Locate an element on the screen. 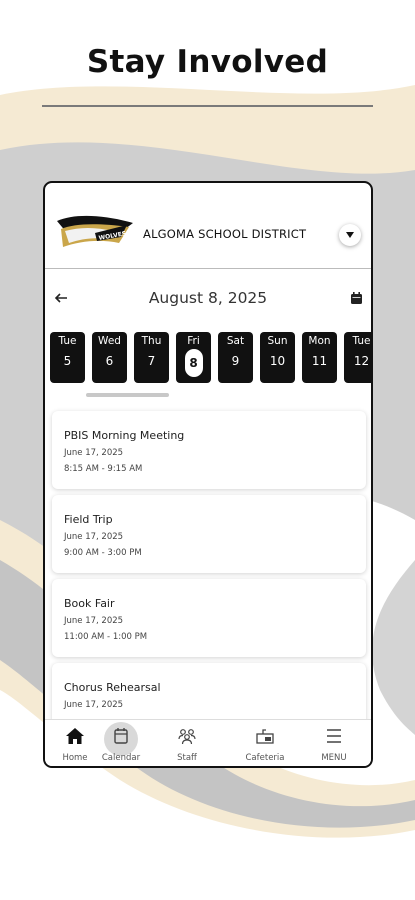 The width and height of the screenshot is (415, 900). day-button: Sat 9 is located at coordinates (235, 357).